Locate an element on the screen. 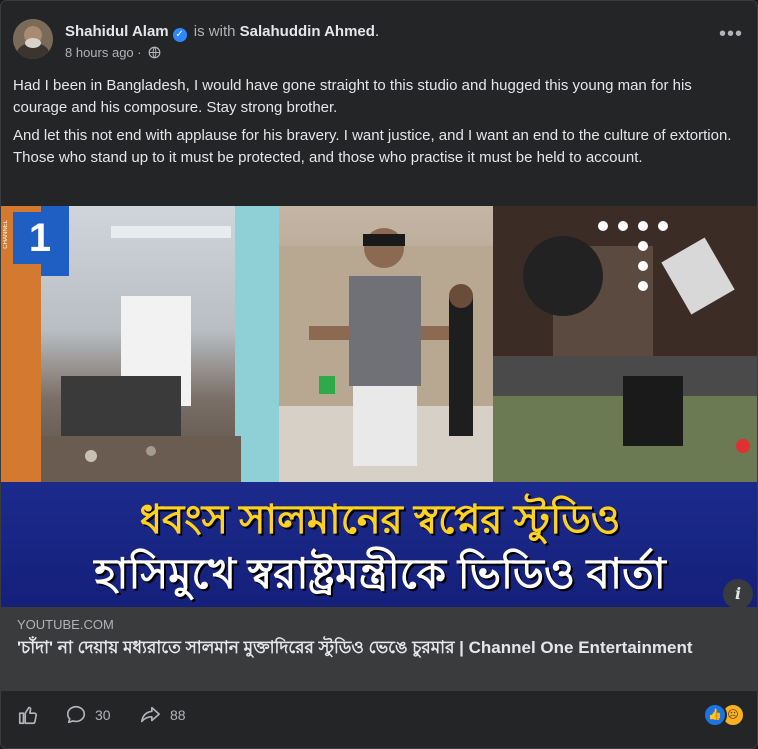 This screenshot has width=758, height=749. channel-logo-number: 1 is located at coordinates (40, 238).